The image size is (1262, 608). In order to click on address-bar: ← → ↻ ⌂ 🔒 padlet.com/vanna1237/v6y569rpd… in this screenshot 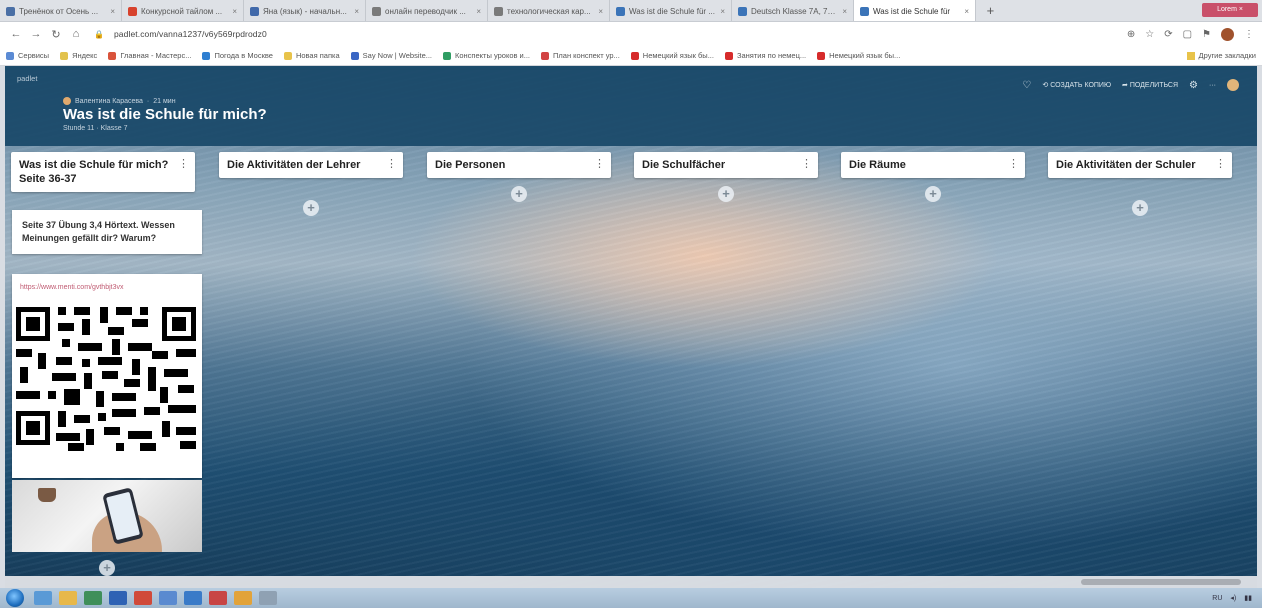, I will do `click(631, 34)`.